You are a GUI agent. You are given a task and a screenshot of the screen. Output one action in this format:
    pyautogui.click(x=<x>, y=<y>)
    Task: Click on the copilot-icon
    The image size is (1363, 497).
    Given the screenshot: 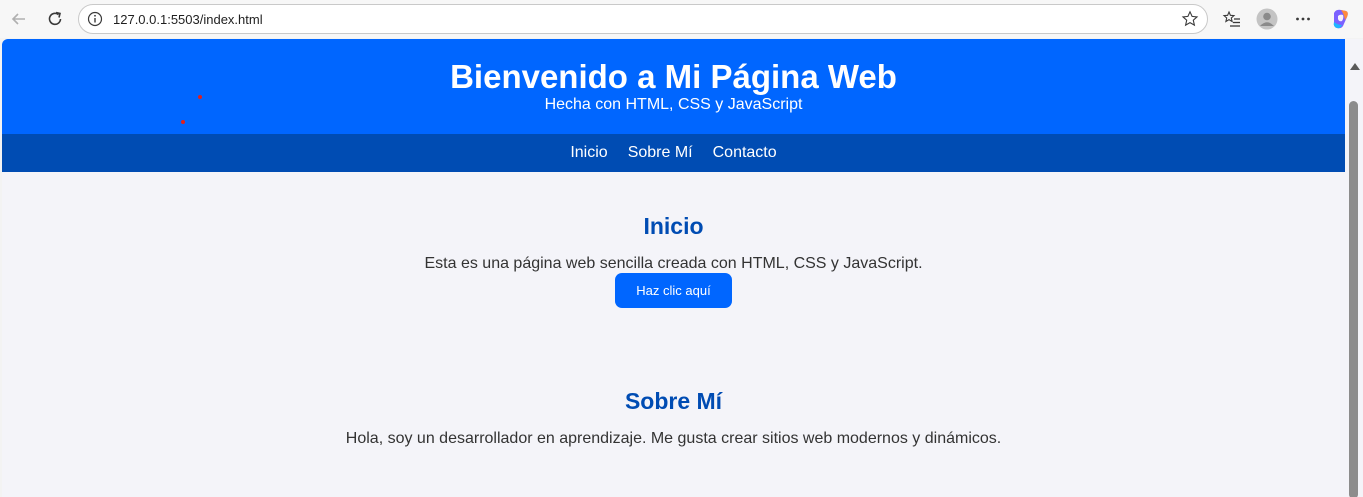 What is the action you would take?
    pyautogui.click(x=1341, y=19)
    